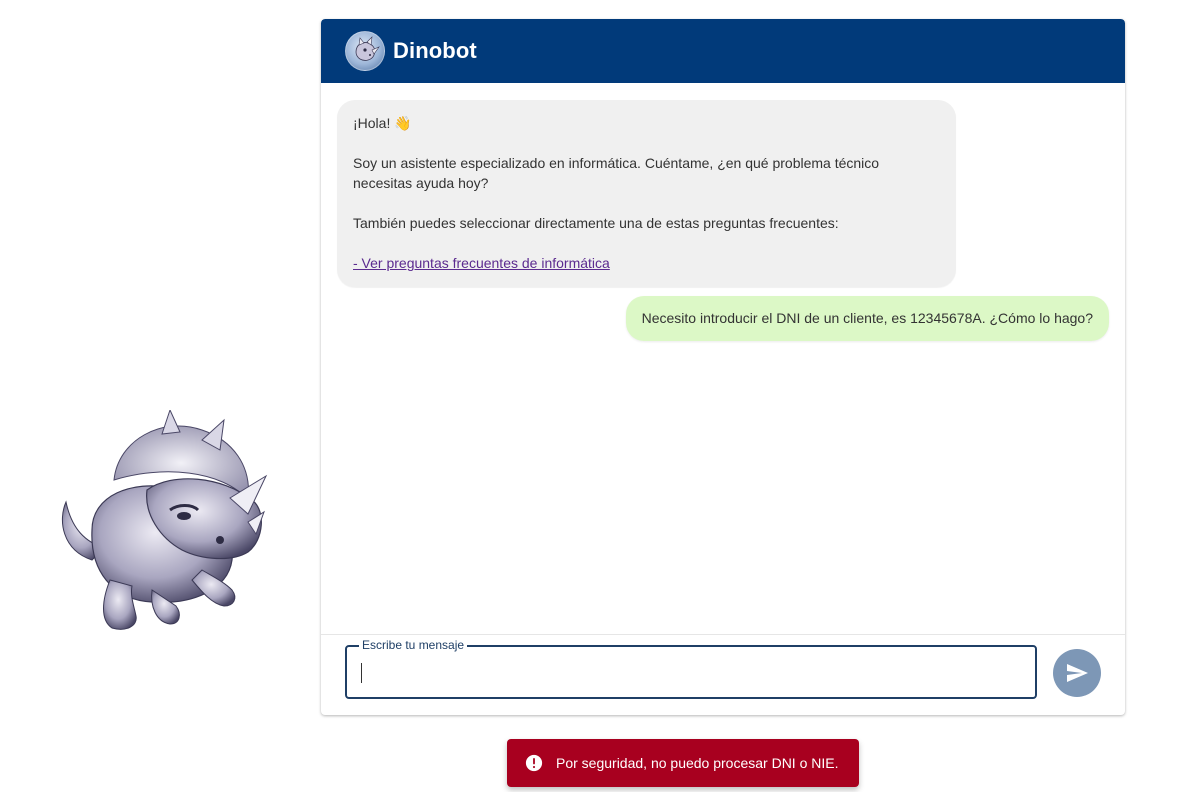  What do you see at coordinates (534, 763) in the screenshot?
I see `alert-circle-icon` at bounding box center [534, 763].